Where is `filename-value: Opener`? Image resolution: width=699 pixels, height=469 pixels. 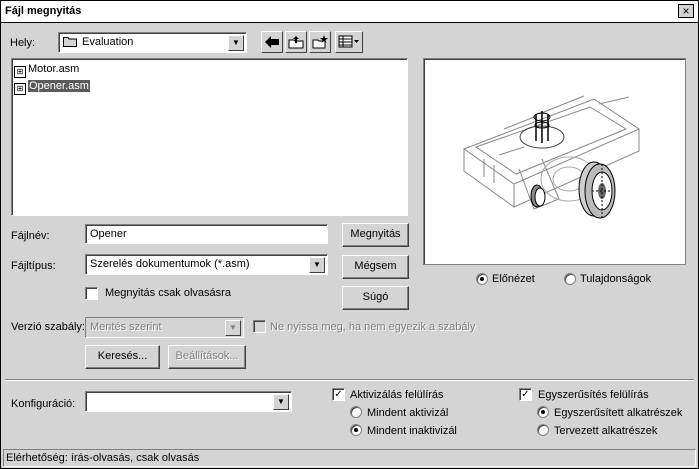
filename-value: Opener is located at coordinates (108, 234).